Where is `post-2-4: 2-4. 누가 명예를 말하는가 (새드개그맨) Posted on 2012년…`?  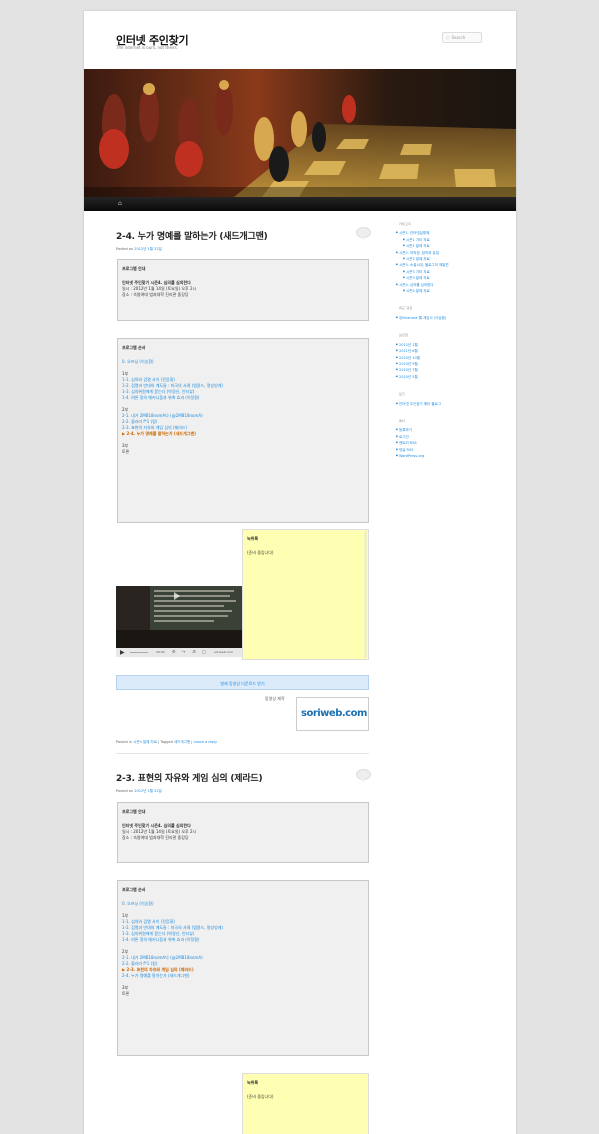 post-2-4: 2-4. 누가 명예를 말하는가 (새드개그맨) Posted on 2012년… is located at coordinates (243, 239).